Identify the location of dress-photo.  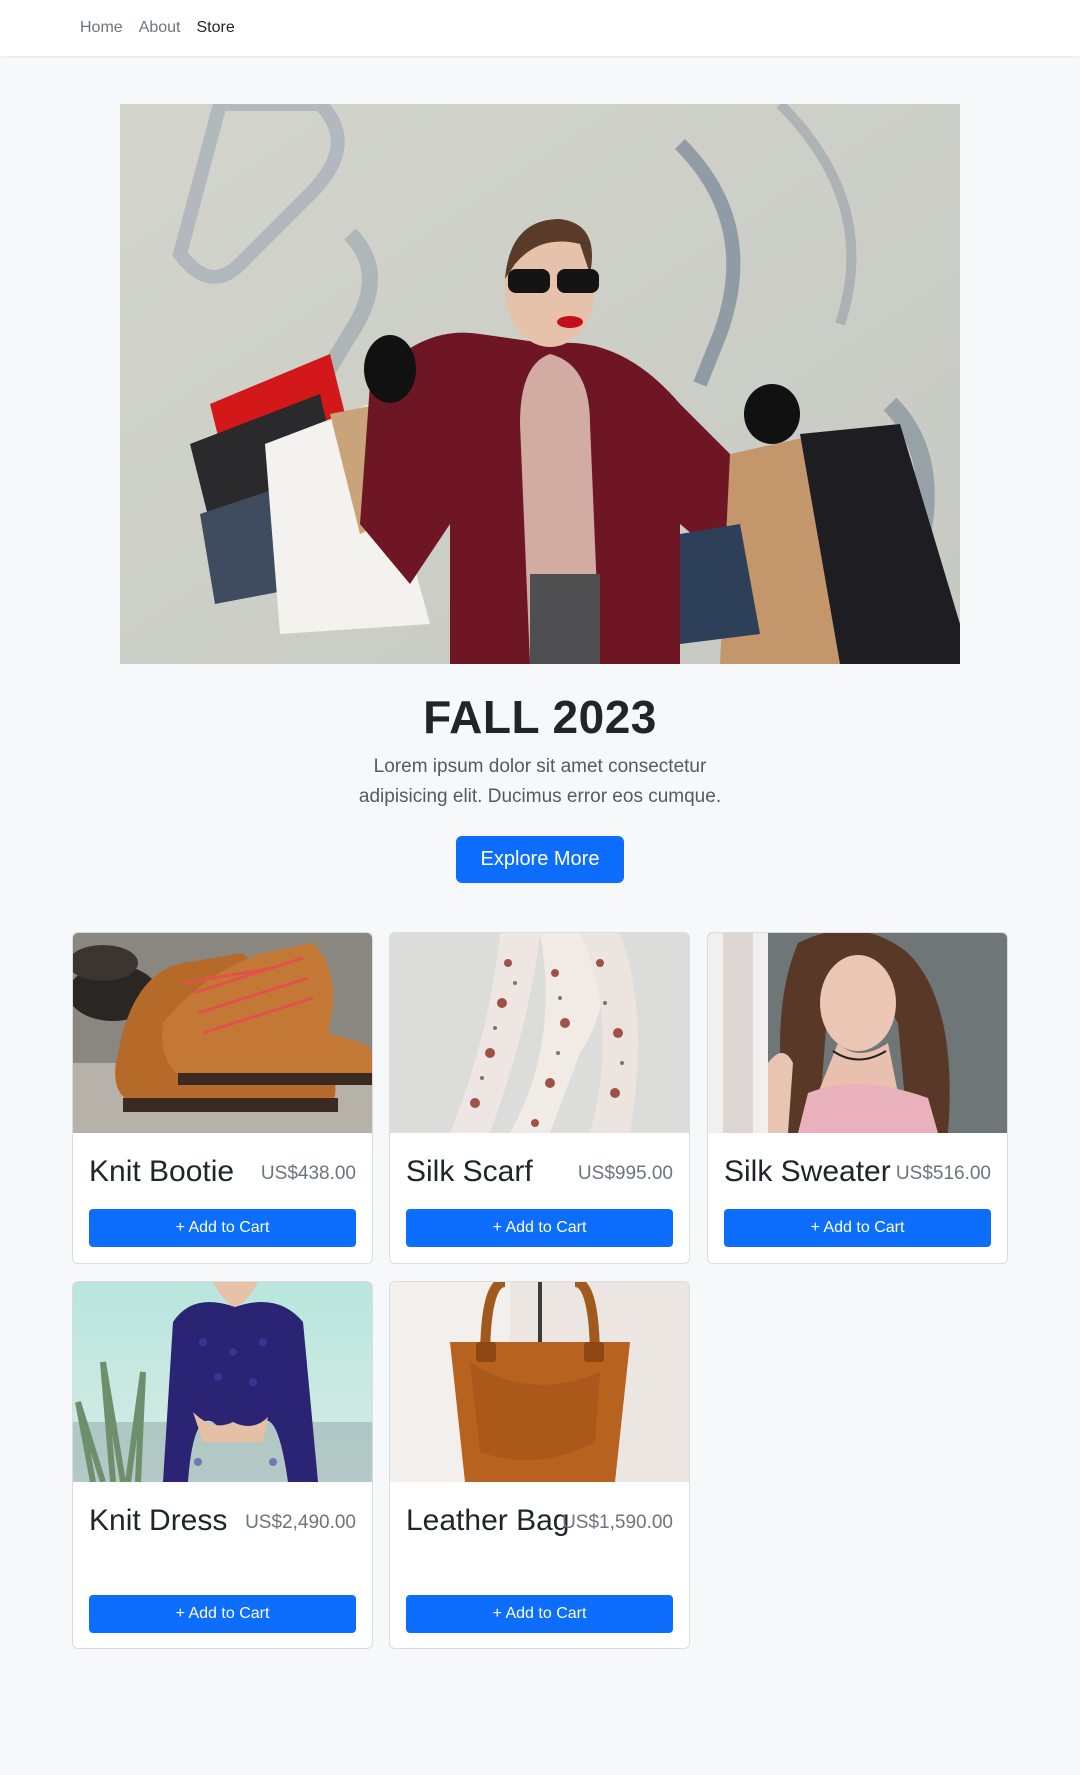
(222, 1382).